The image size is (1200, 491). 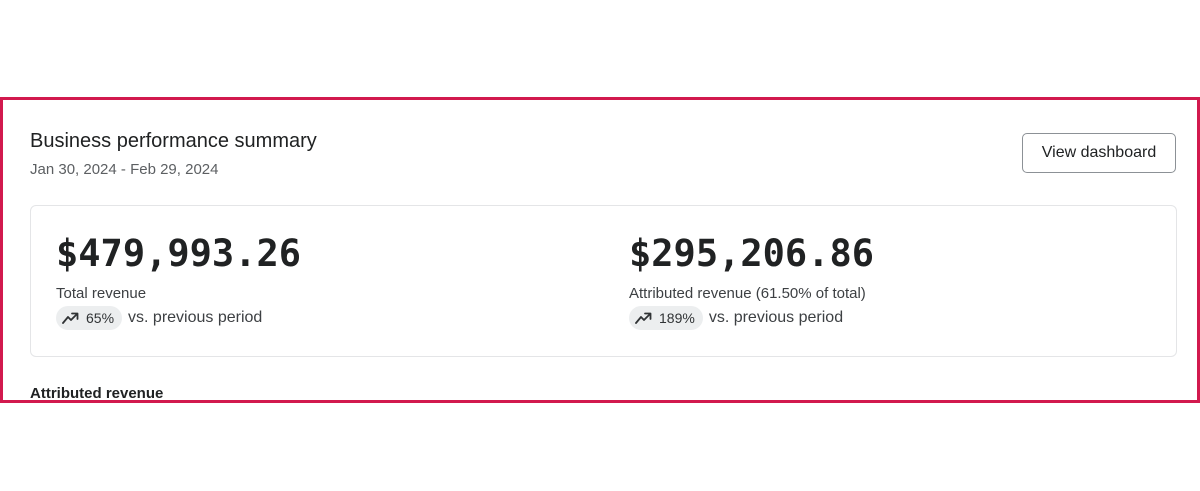 I want to click on change-badge: 65%, so click(x=89, y=318).